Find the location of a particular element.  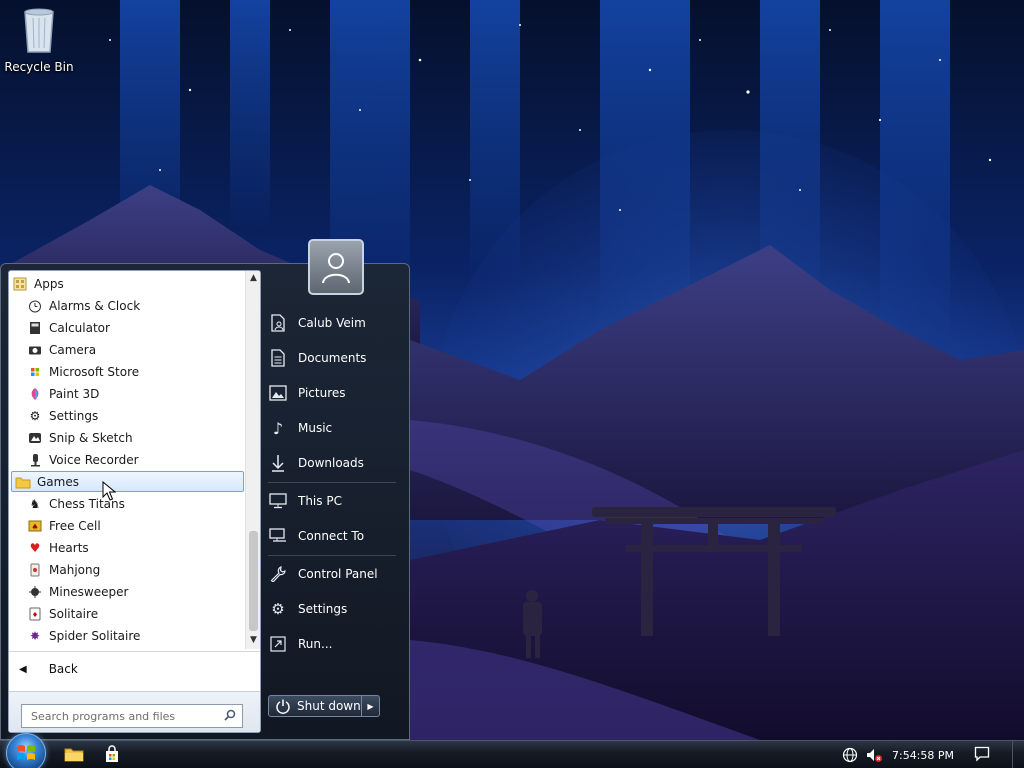

program-list-scrollbar: ▲ ▼ is located at coordinates (252, 460).